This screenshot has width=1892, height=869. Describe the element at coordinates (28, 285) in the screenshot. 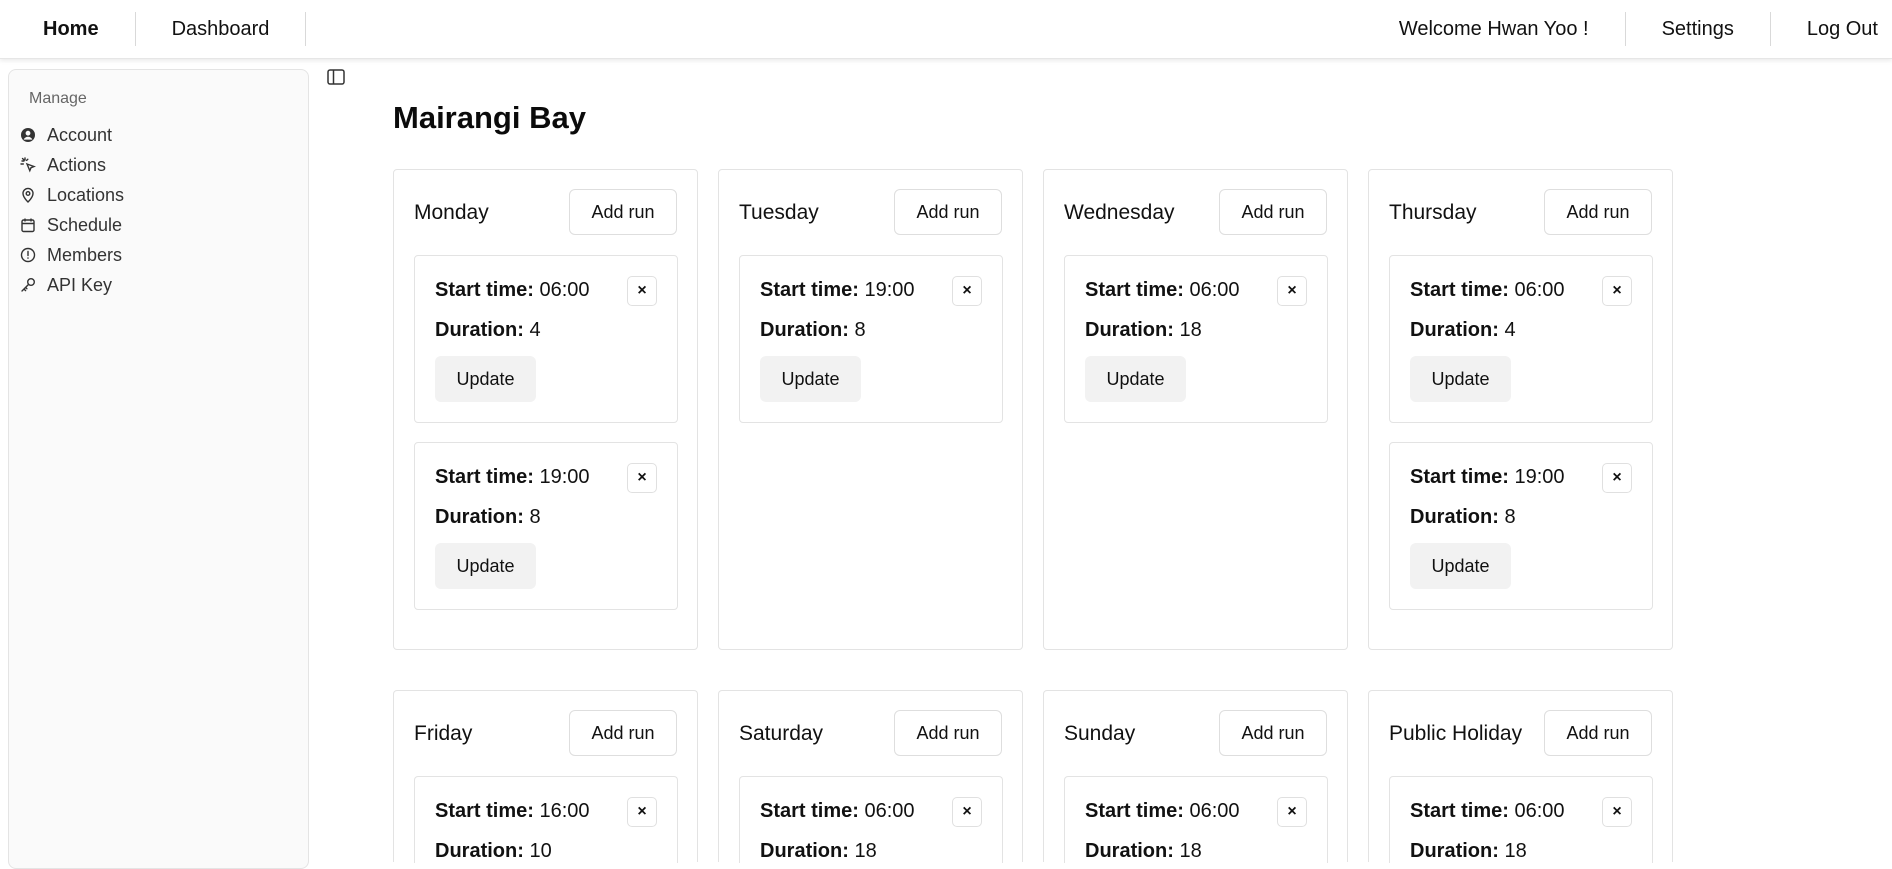

I see `key-icon` at that location.